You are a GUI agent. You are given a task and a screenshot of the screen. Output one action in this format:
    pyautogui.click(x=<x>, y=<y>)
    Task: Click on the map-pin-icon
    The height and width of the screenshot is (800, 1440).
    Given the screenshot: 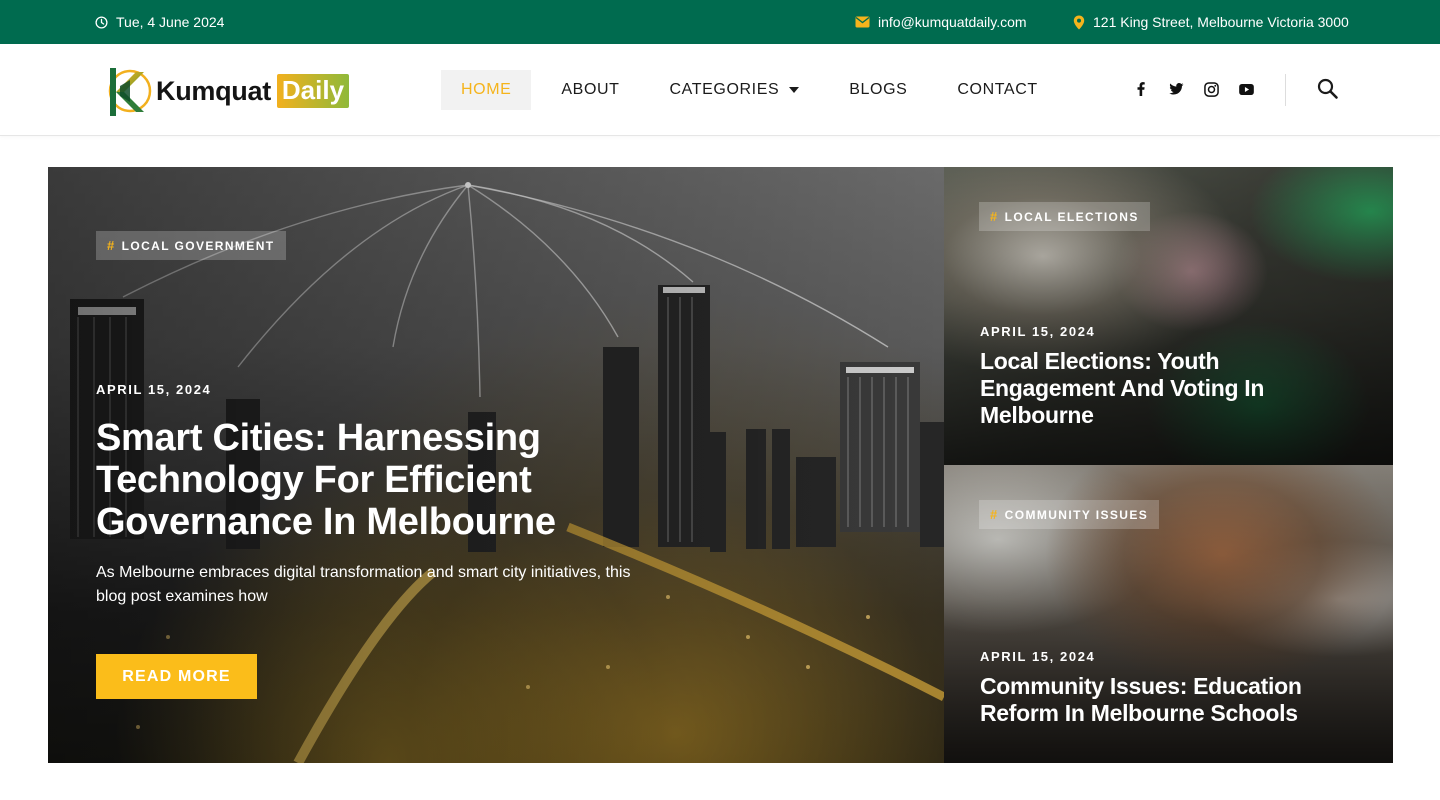 What is the action you would take?
    pyautogui.click(x=1079, y=22)
    